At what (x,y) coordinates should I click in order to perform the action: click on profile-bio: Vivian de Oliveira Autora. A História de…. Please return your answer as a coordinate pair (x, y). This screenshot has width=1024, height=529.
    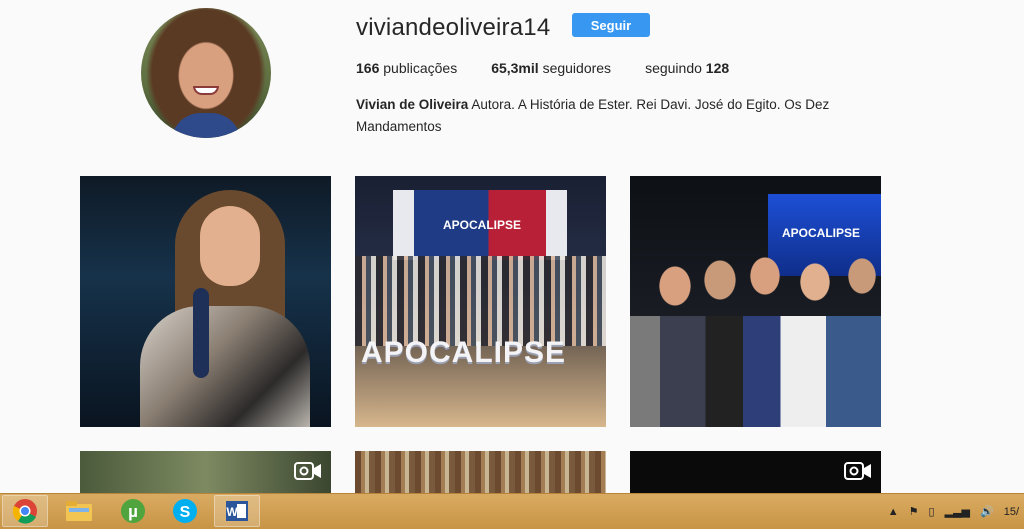
    Looking at the image, I should click on (606, 116).